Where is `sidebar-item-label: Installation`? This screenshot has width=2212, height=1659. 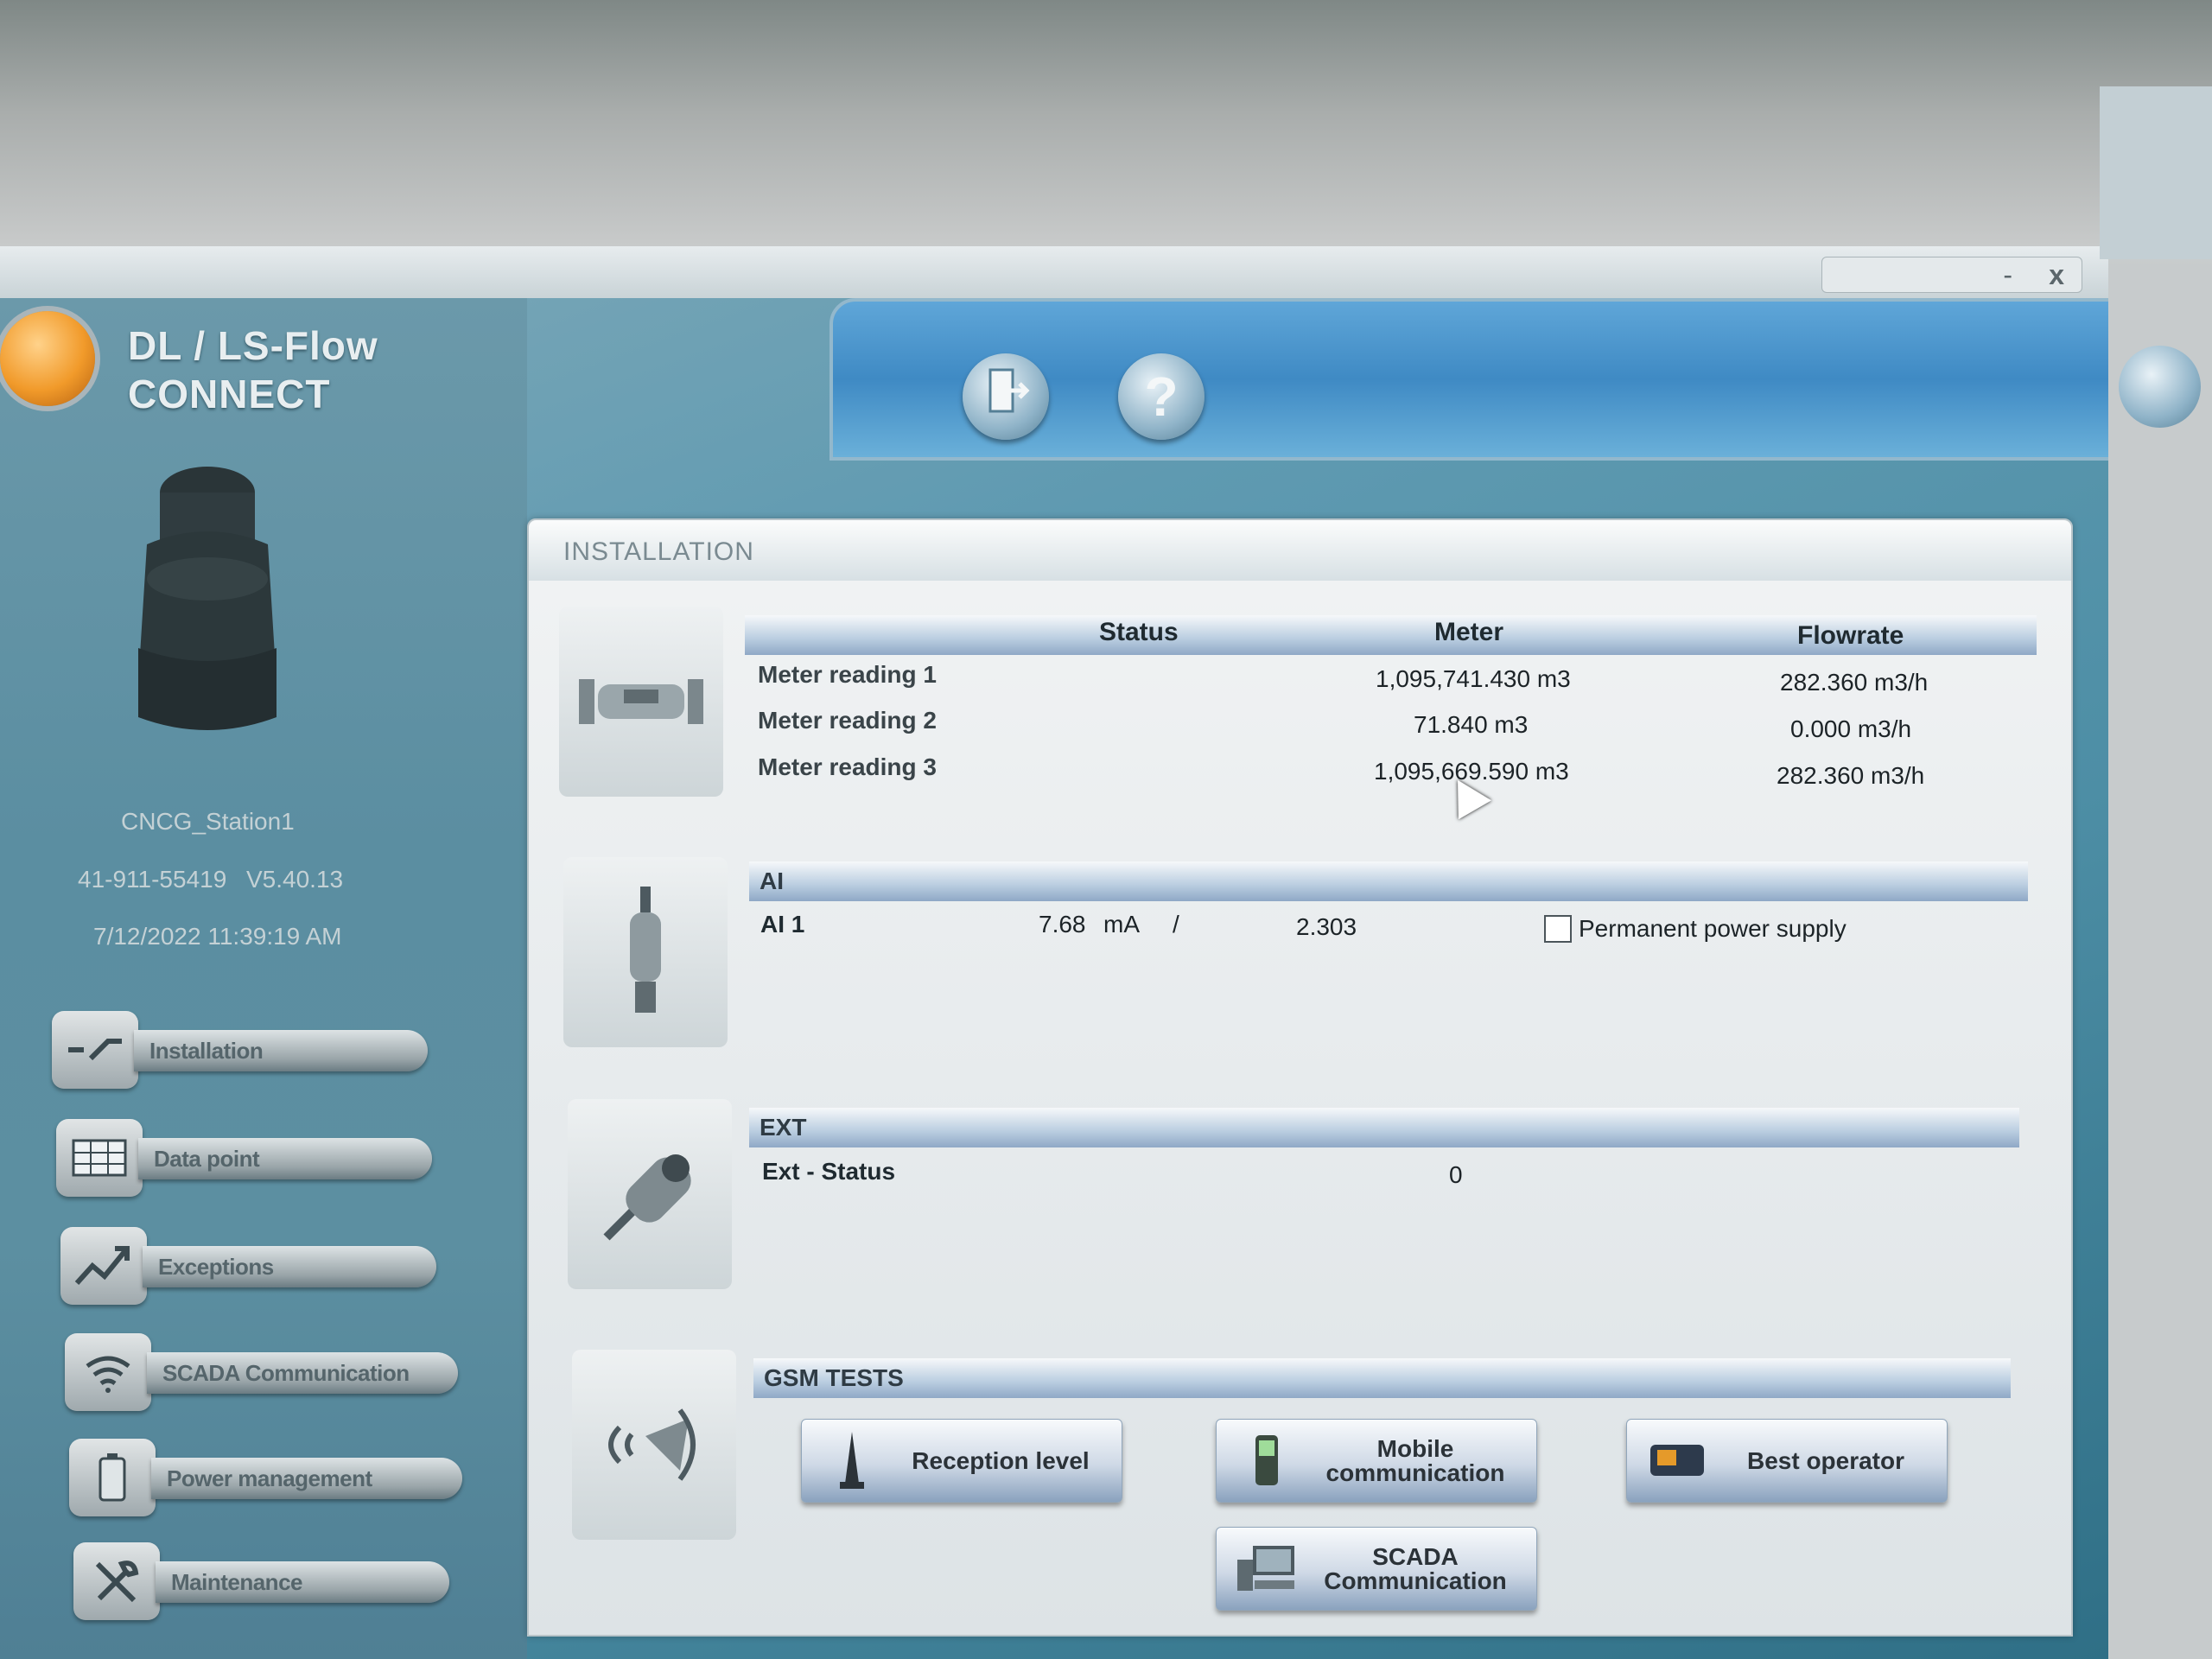
sidebar-item-label: Installation is located at coordinates (281, 1050).